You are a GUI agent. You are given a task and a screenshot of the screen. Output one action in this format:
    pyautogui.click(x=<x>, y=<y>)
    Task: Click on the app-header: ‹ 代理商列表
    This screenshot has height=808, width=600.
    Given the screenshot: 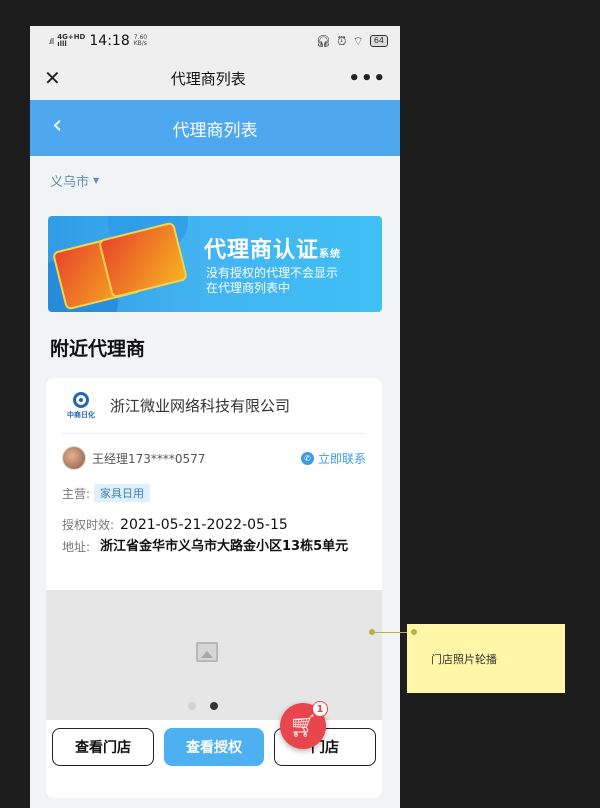 What is the action you would take?
    pyautogui.click(x=215, y=128)
    